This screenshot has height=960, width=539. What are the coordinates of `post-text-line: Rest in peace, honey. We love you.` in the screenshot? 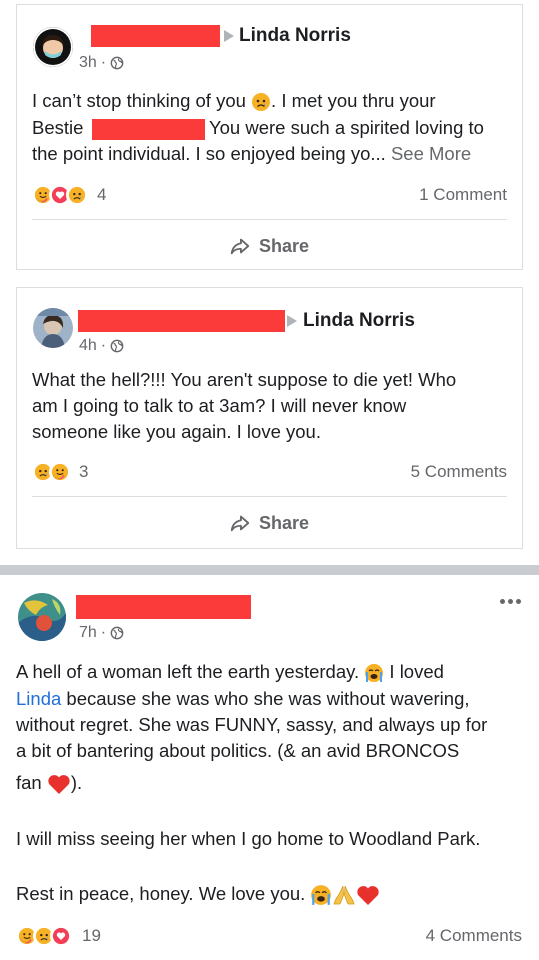 It's located at (198, 894).